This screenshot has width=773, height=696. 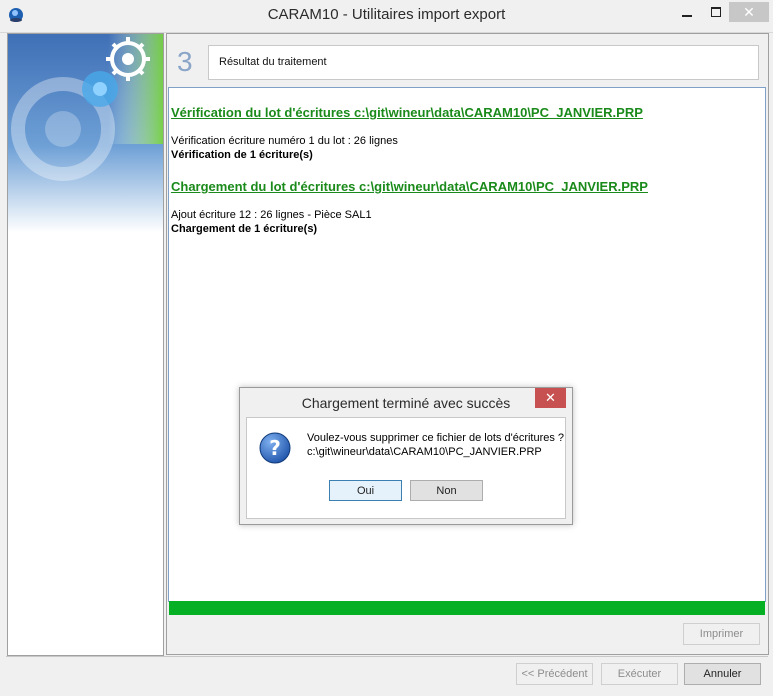 What do you see at coordinates (406, 403) in the screenshot?
I see `dialog-title: Chargement terminé avec succès` at bounding box center [406, 403].